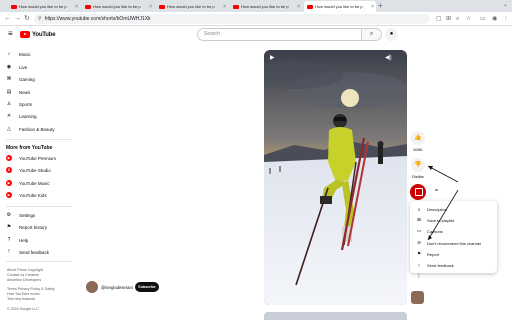 This screenshot has width=512, height=320. Describe the element at coordinates (418, 165) in the screenshot. I see `dislike-button: 👎` at that location.